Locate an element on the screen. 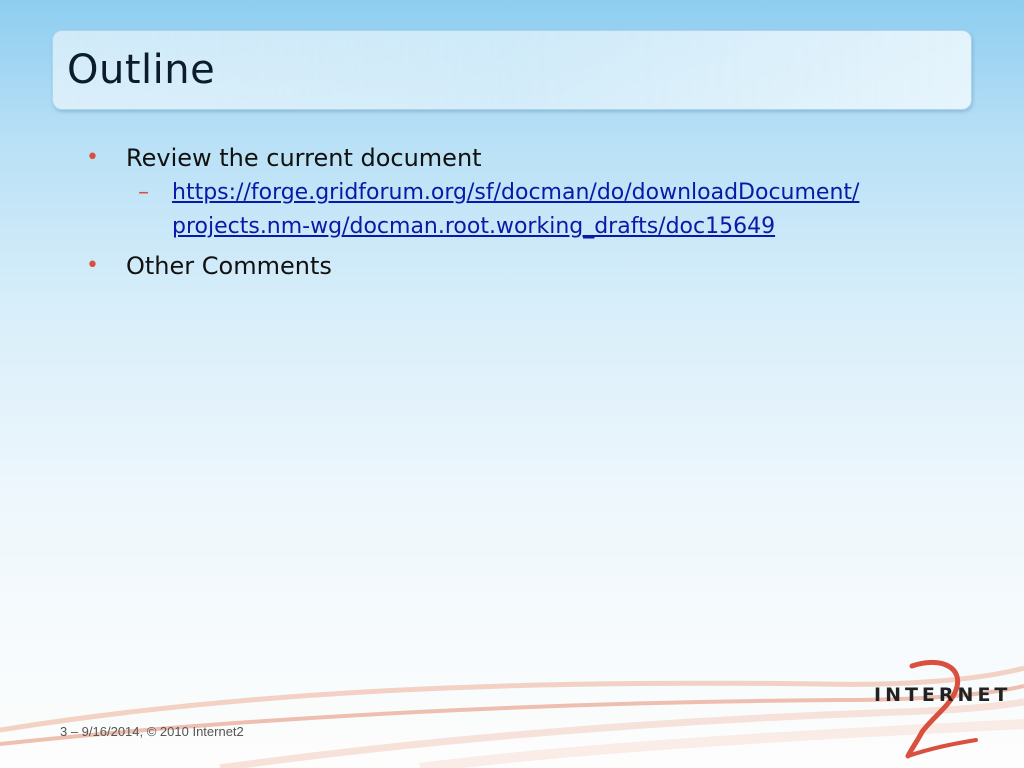 This screenshot has width=1024, height=768. internet2-logo: INTERNET is located at coordinates (939, 710).